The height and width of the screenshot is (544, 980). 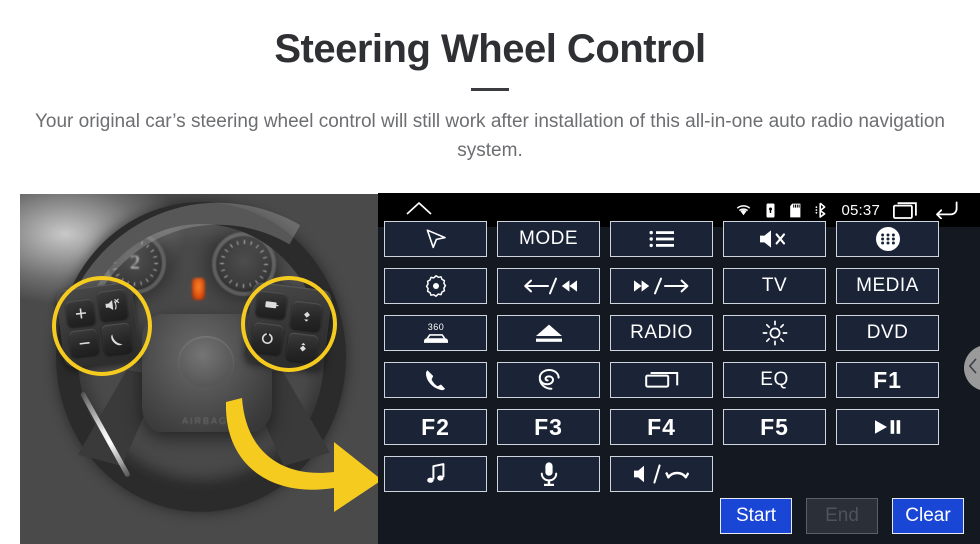 What do you see at coordinates (302, 348) in the screenshot?
I see `down-key` at bounding box center [302, 348].